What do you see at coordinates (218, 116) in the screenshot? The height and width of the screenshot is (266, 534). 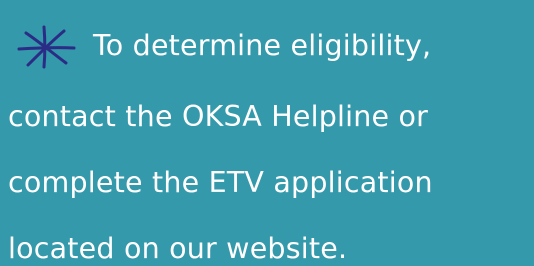 I see `message-line-2: contact the OKSA Helpline or` at bounding box center [218, 116].